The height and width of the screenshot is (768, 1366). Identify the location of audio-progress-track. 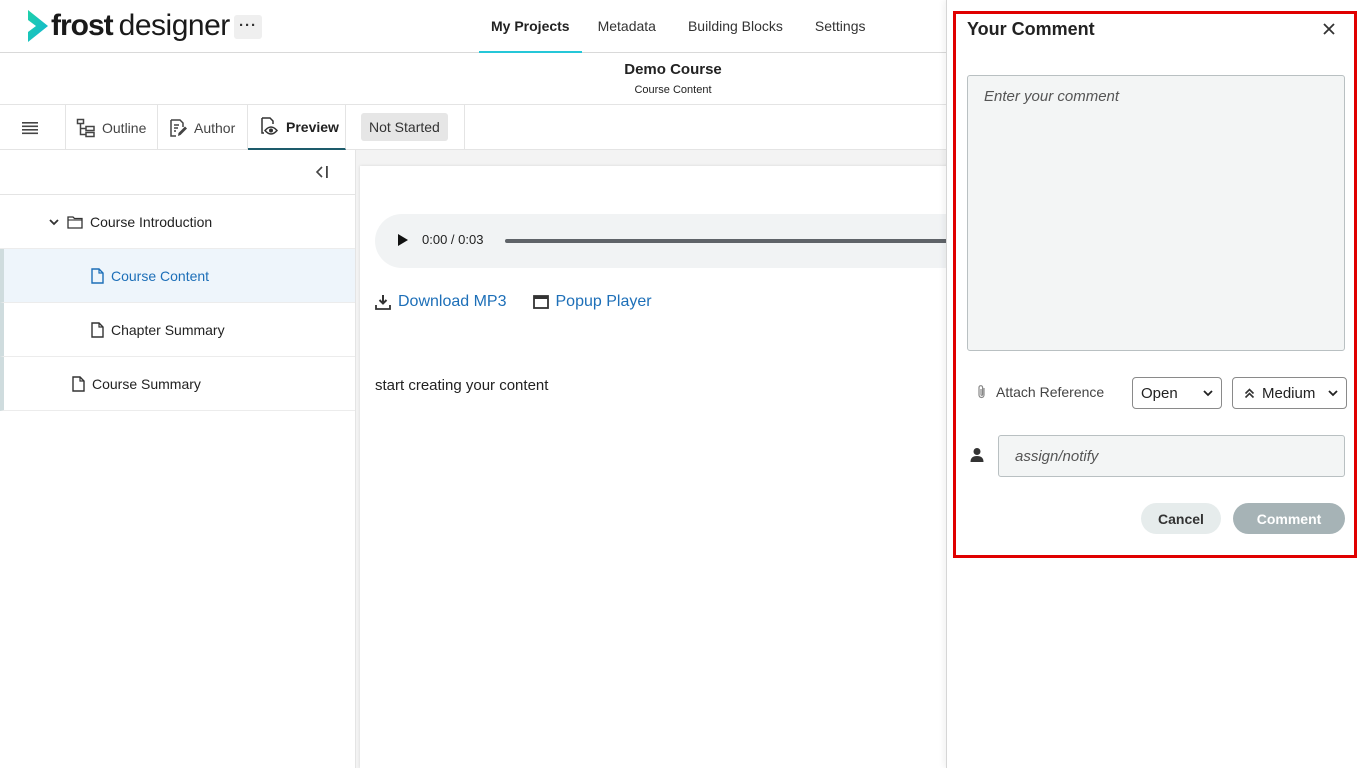
(735, 241).